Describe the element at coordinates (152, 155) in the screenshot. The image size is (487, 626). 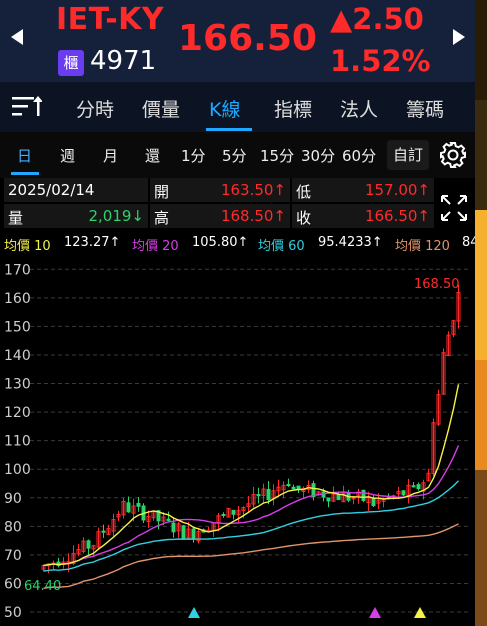
I see `period-adjusted: 還` at that location.